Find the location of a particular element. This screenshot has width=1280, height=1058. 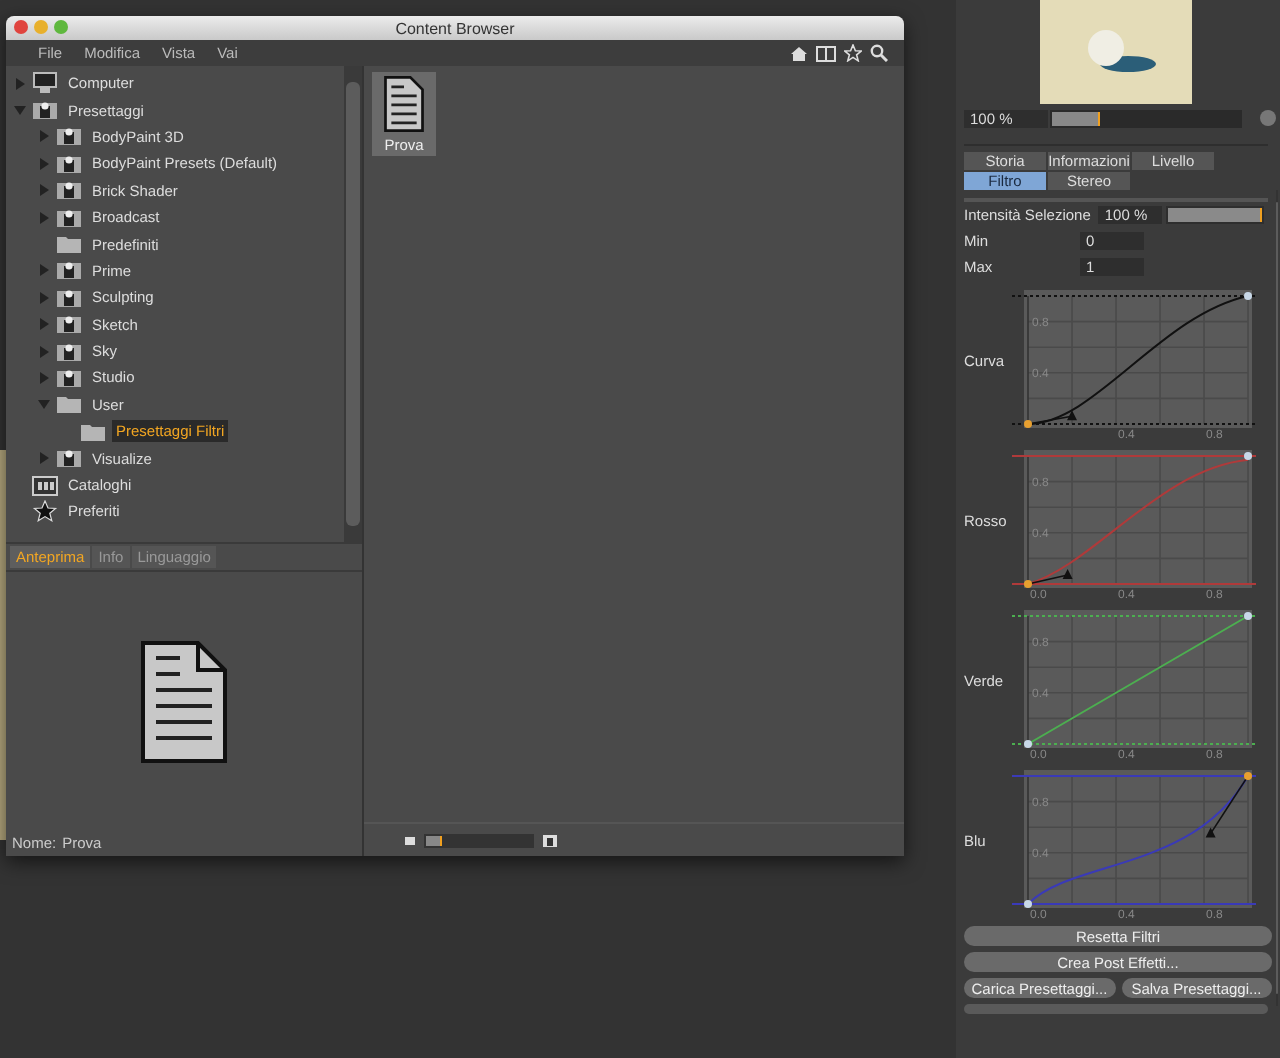

minimize-button is located at coordinates (41, 27).